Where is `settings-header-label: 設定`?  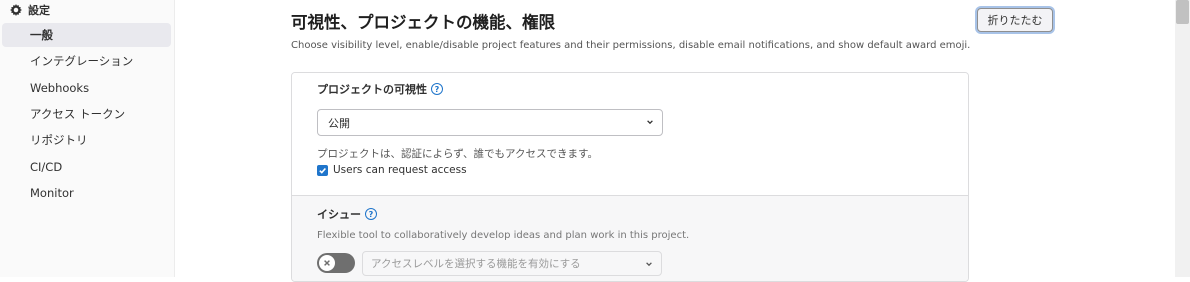
settings-header-label: 設定 is located at coordinates (39, 10).